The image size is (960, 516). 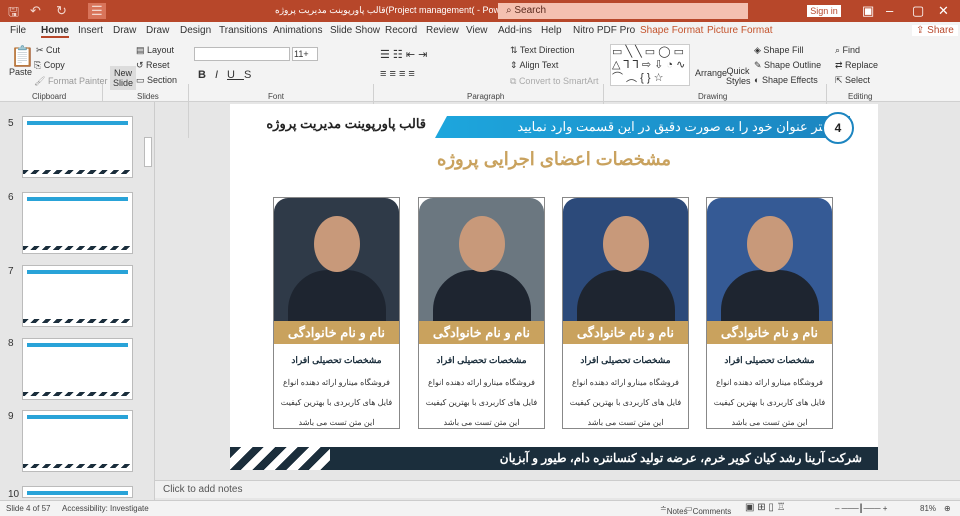 I want to click on layout-button: ▤ Layout, so click(x=155, y=50).